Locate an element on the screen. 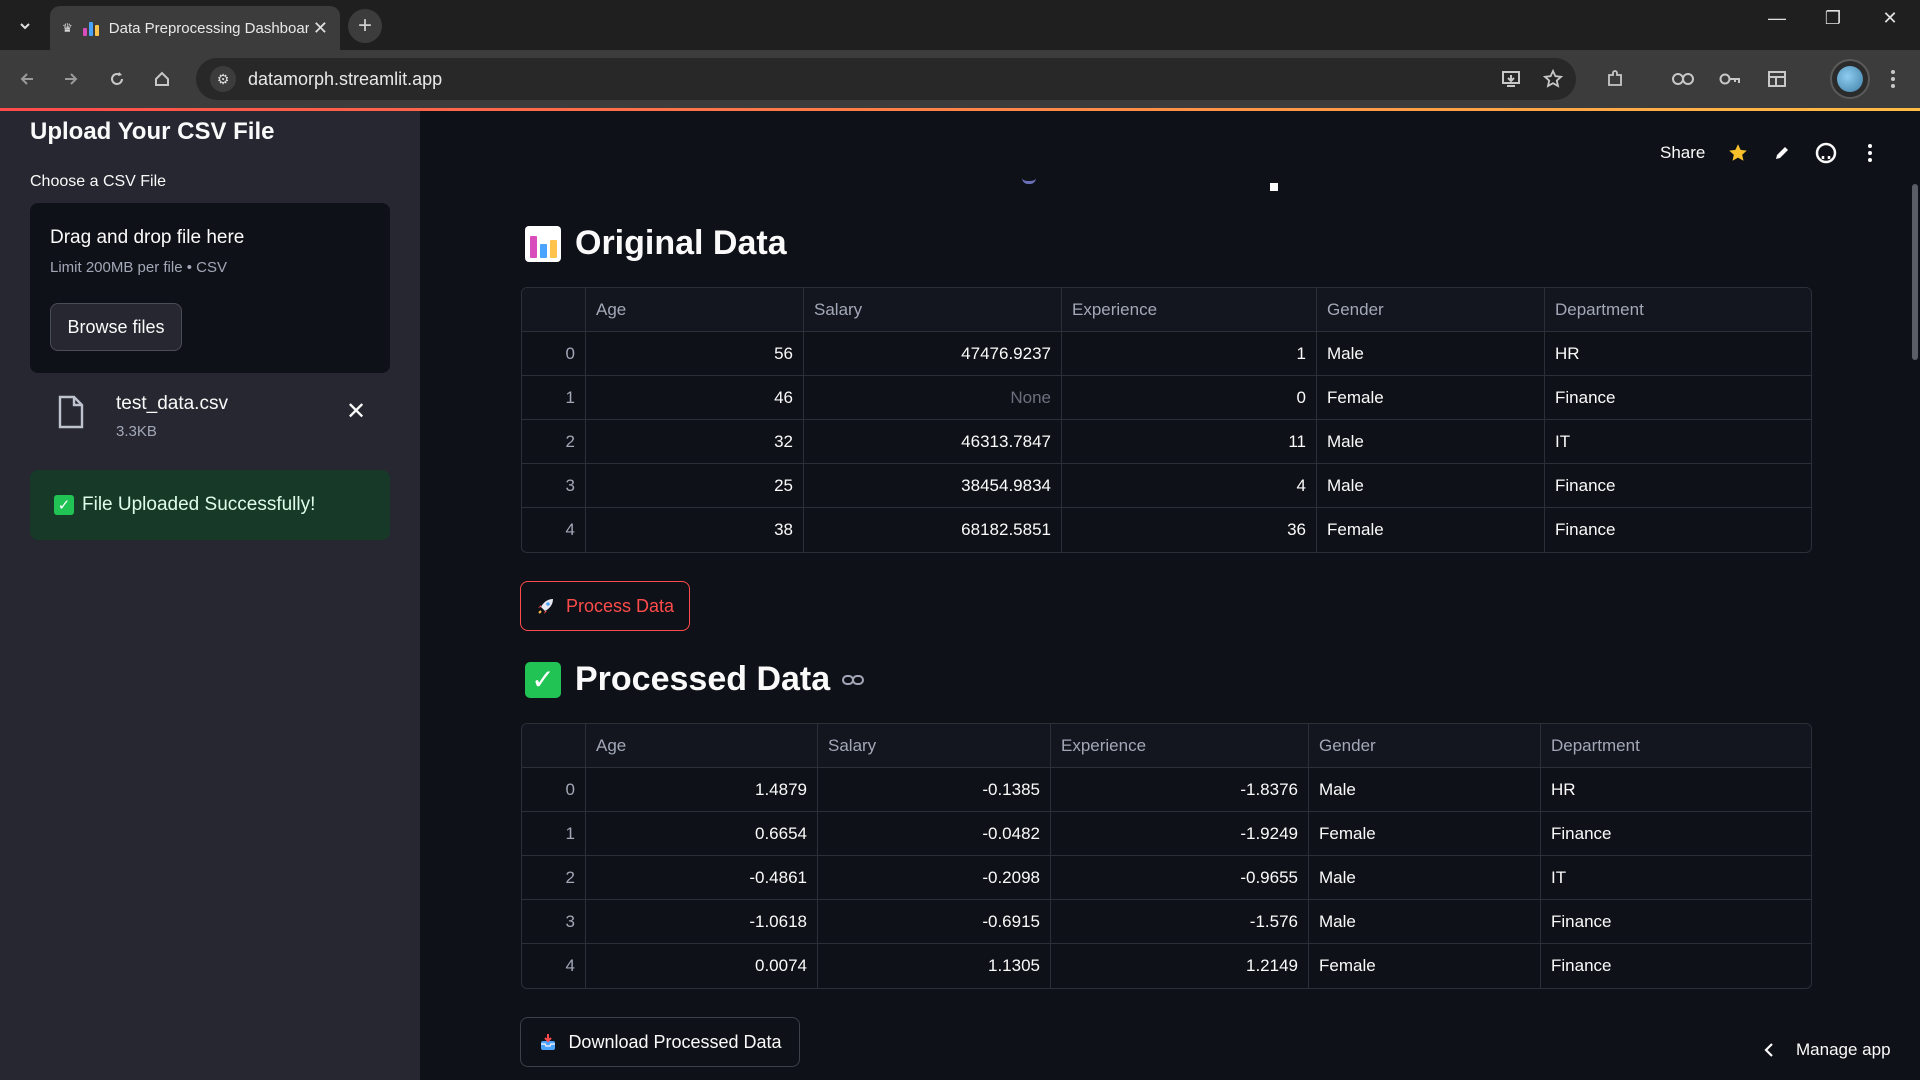 The width and height of the screenshot is (1920, 1080). browse-files-button: Browse files is located at coordinates (116, 327).